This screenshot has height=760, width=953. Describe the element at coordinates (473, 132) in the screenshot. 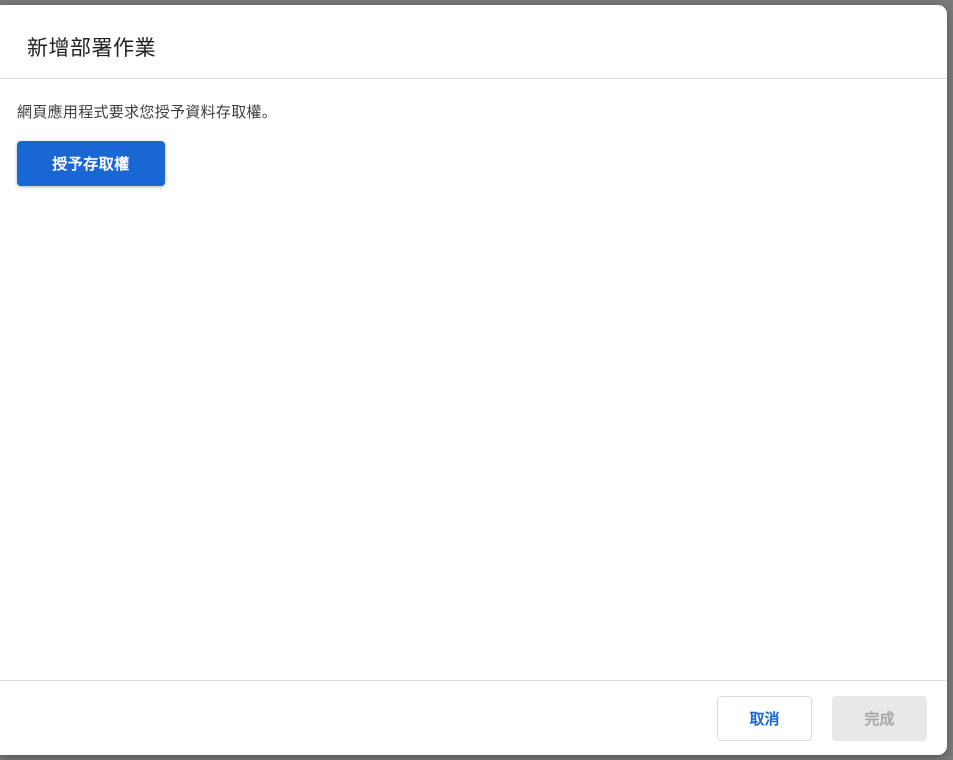

I see `dialog-body: 網頁應用程式要求您授予資料存取權。 授予存取權` at that location.